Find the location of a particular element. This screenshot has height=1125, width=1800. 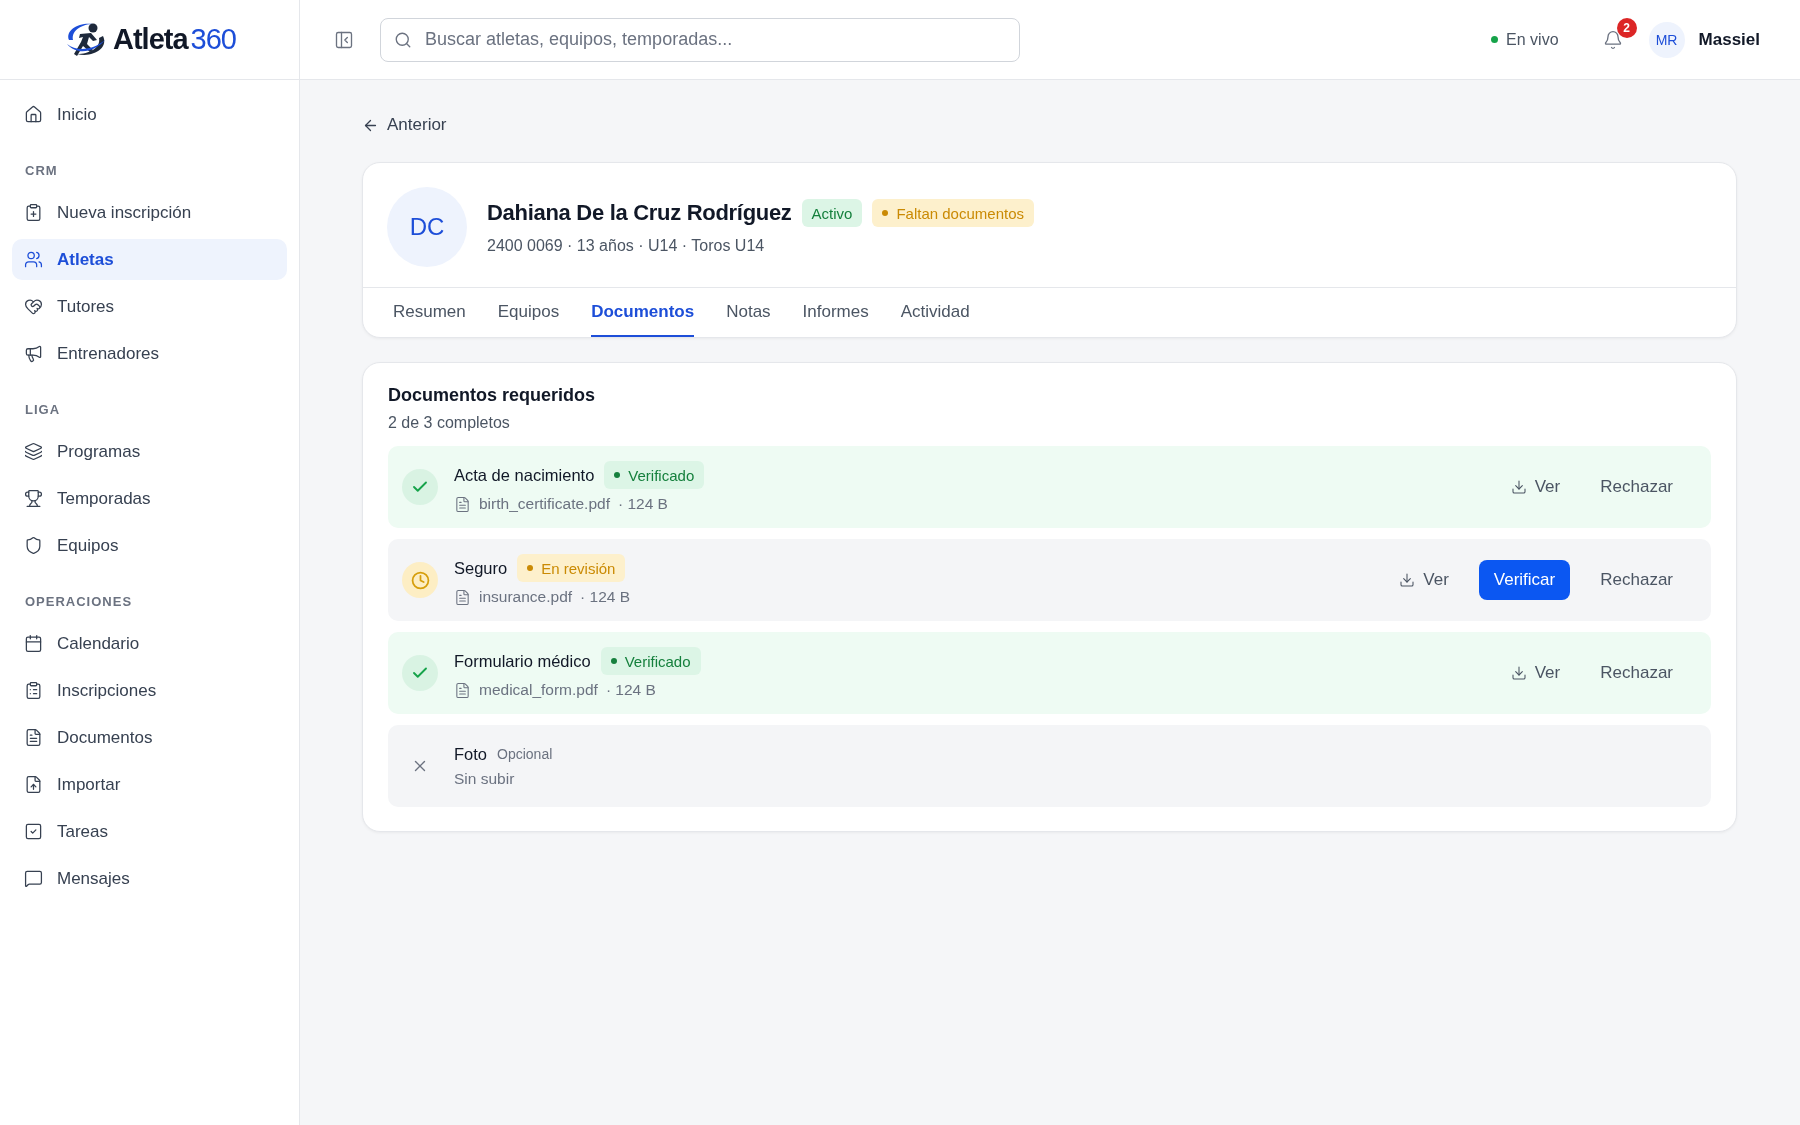

tab: Actividad is located at coordinates (935, 312).